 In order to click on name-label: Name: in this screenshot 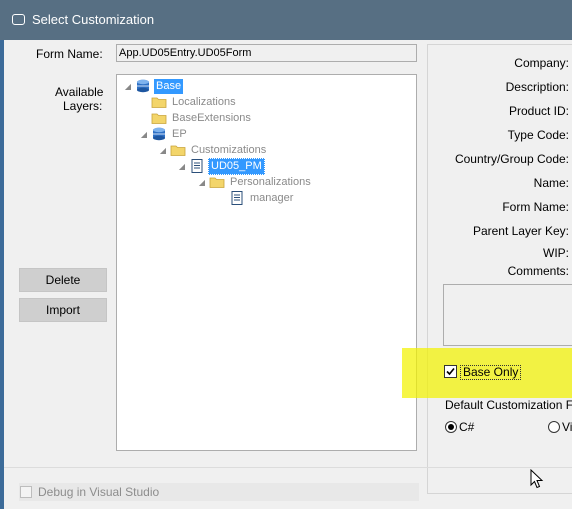, I will do `click(551, 183)`.